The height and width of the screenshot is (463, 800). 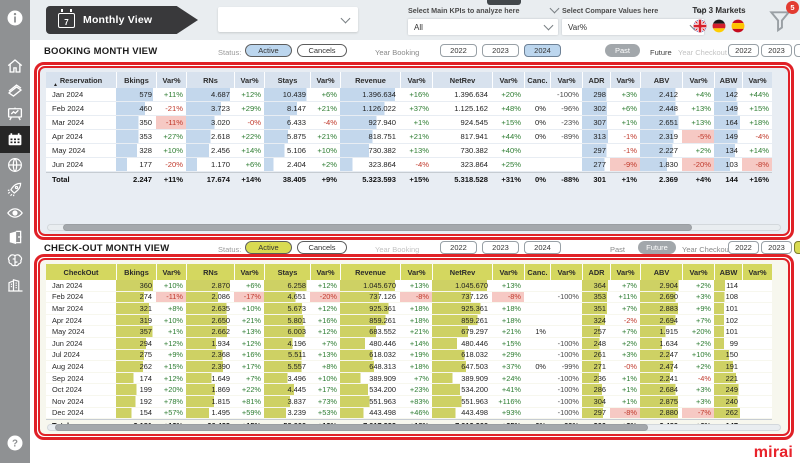 What do you see at coordinates (287, 165) in the screenshot?
I see `cell: 2.404` at bounding box center [287, 165].